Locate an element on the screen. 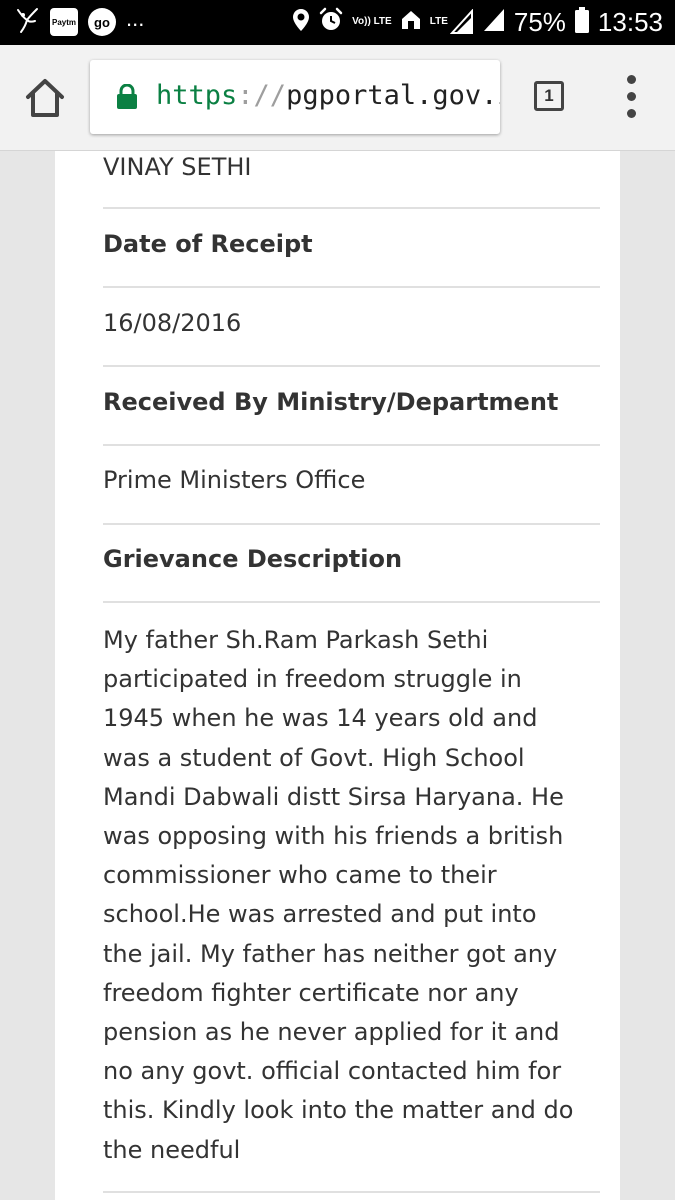  description-line: no any govt. official contacted him for is located at coordinates (332, 1071).